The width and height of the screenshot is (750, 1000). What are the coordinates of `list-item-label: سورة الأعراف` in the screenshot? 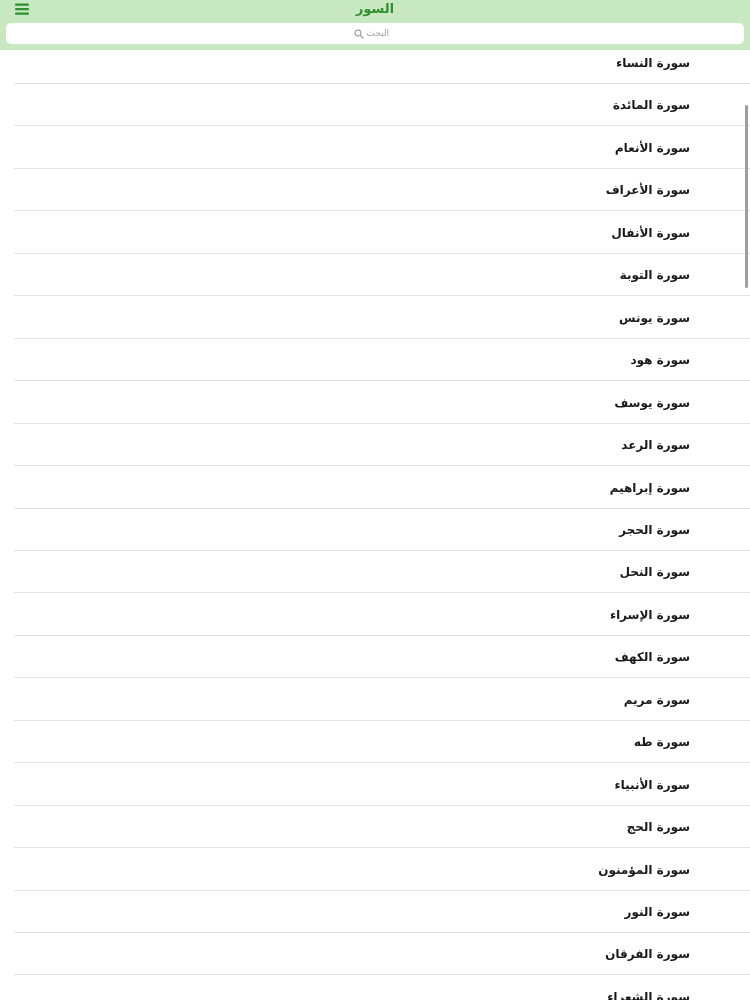 It's located at (647, 190).